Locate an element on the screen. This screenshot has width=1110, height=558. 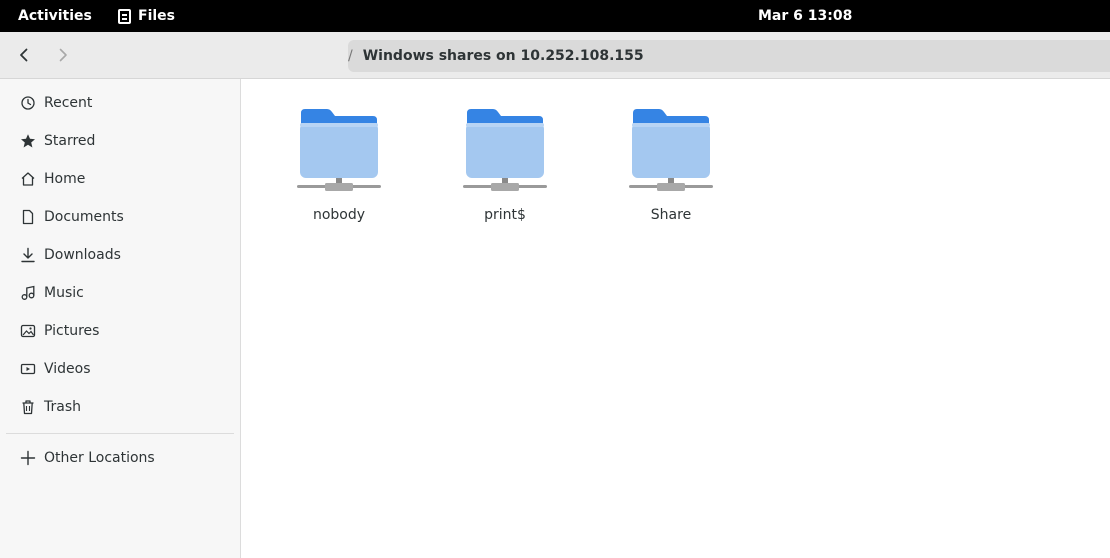
sidebar-item-recent: Recent is located at coordinates (120, 103).